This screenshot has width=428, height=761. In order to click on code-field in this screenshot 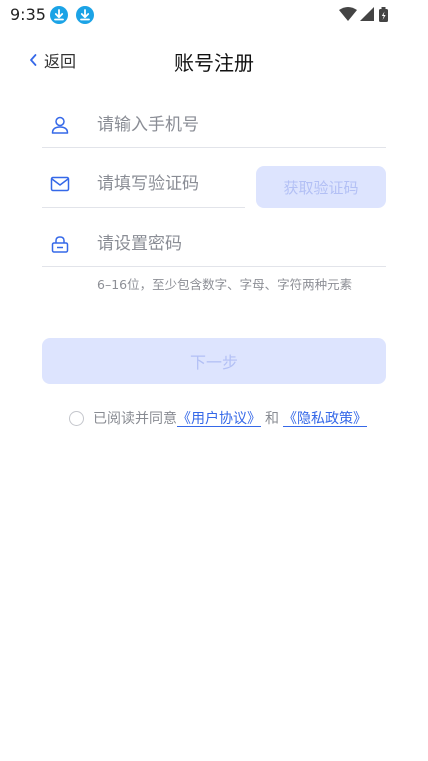, I will do `click(143, 188)`.